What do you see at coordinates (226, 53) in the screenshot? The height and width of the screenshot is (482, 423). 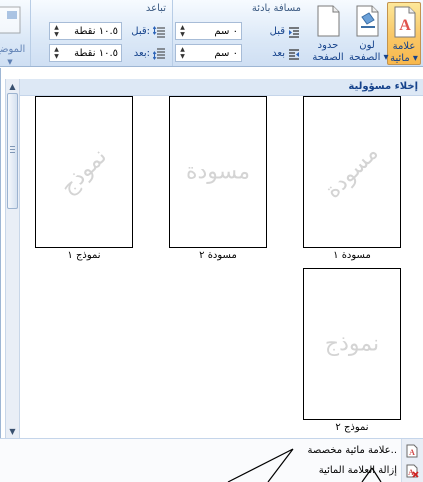 I see `indent-after-value: ٠ سم` at bounding box center [226, 53].